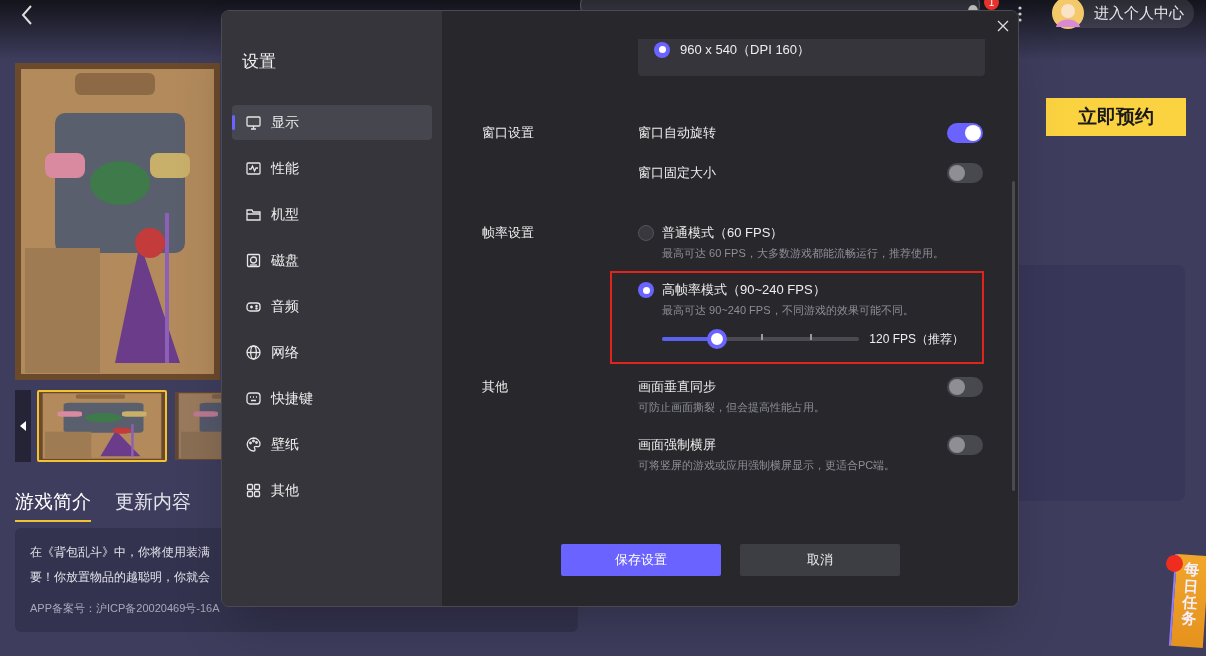 Image resolution: width=1206 pixels, height=656 pixels. I want to click on setting-label: 画面垂直同步, so click(677, 387).